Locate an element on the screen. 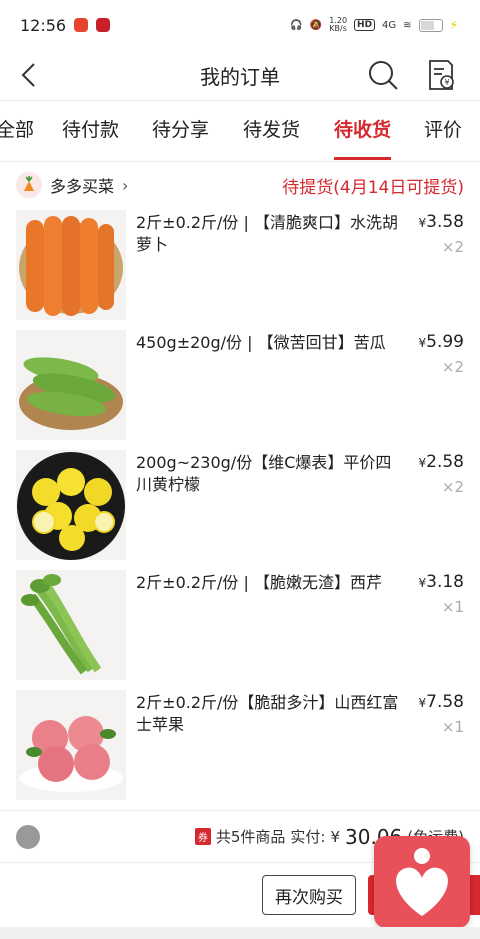 The height and width of the screenshot is (939, 480). tab-all: 全部 is located at coordinates (17, 130).